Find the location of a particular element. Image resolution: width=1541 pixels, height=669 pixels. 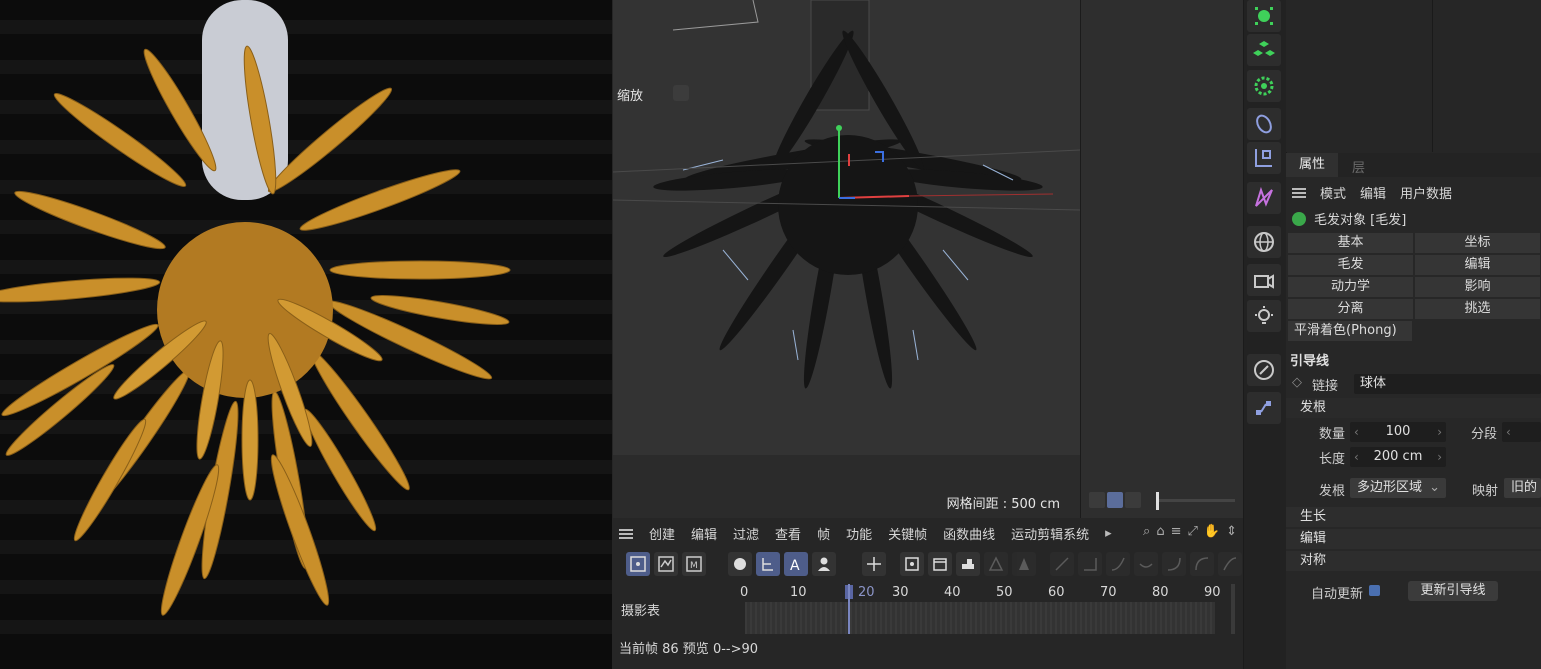

segments-field: ‹ is located at coordinates (1521, 432).